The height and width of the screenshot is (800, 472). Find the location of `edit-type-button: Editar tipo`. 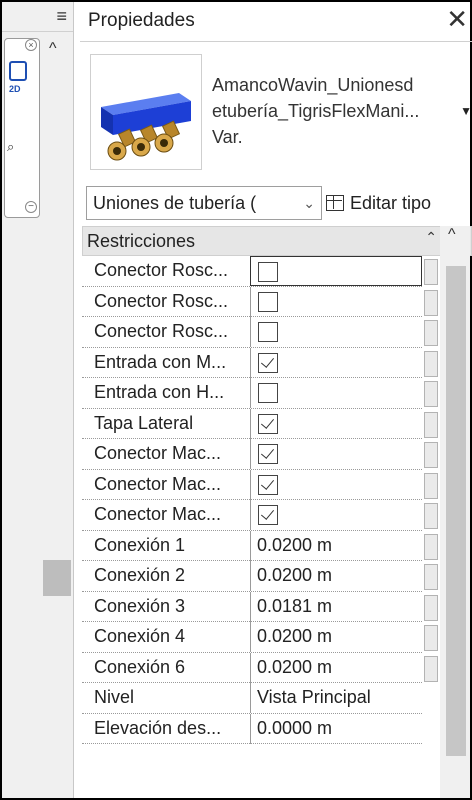

edit-type-button: Editar tipo is located at coordinates (378, 203).